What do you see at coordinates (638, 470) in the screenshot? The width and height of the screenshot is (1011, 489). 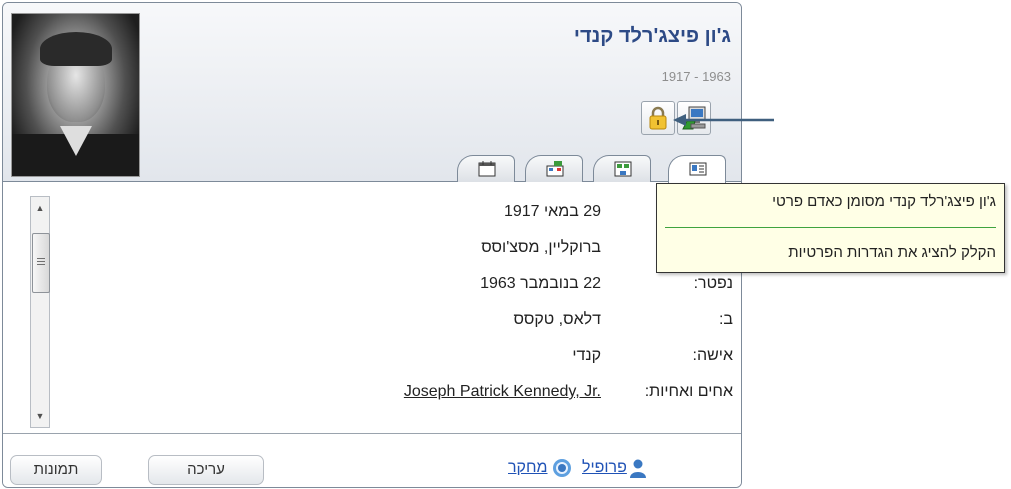 I see `profile-icon` at bounding box center [638, 470].